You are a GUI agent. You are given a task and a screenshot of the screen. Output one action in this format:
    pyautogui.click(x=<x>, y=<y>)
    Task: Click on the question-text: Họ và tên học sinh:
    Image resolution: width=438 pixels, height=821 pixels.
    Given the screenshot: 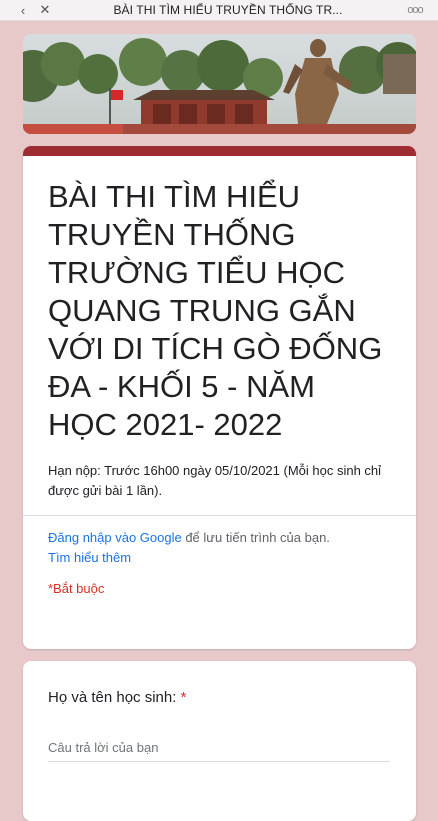 What is the action you would take?
    pyautogui.click(x=114, y=697)
    